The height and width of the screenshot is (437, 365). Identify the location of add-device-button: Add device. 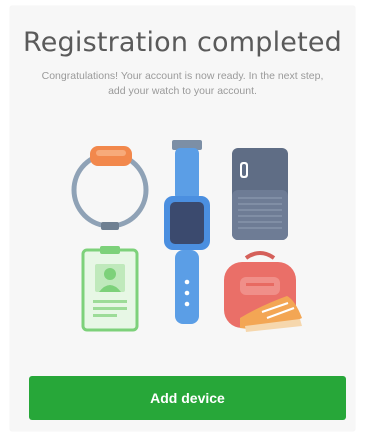
(187, 398).